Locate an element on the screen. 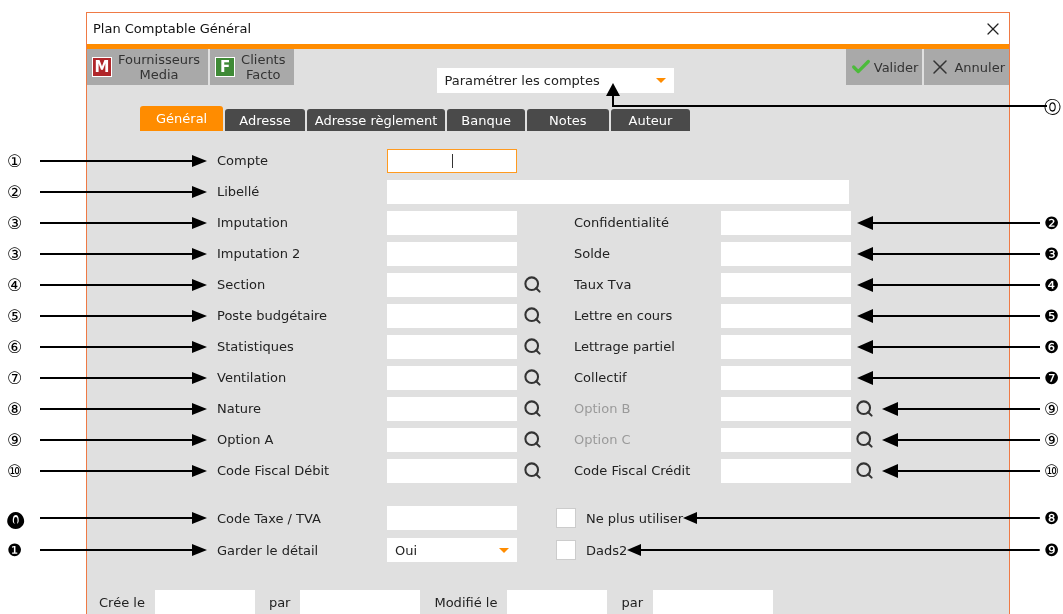 The image size is (1063, 614). dropdown-field: Oui is located at coordinates (452, 550).